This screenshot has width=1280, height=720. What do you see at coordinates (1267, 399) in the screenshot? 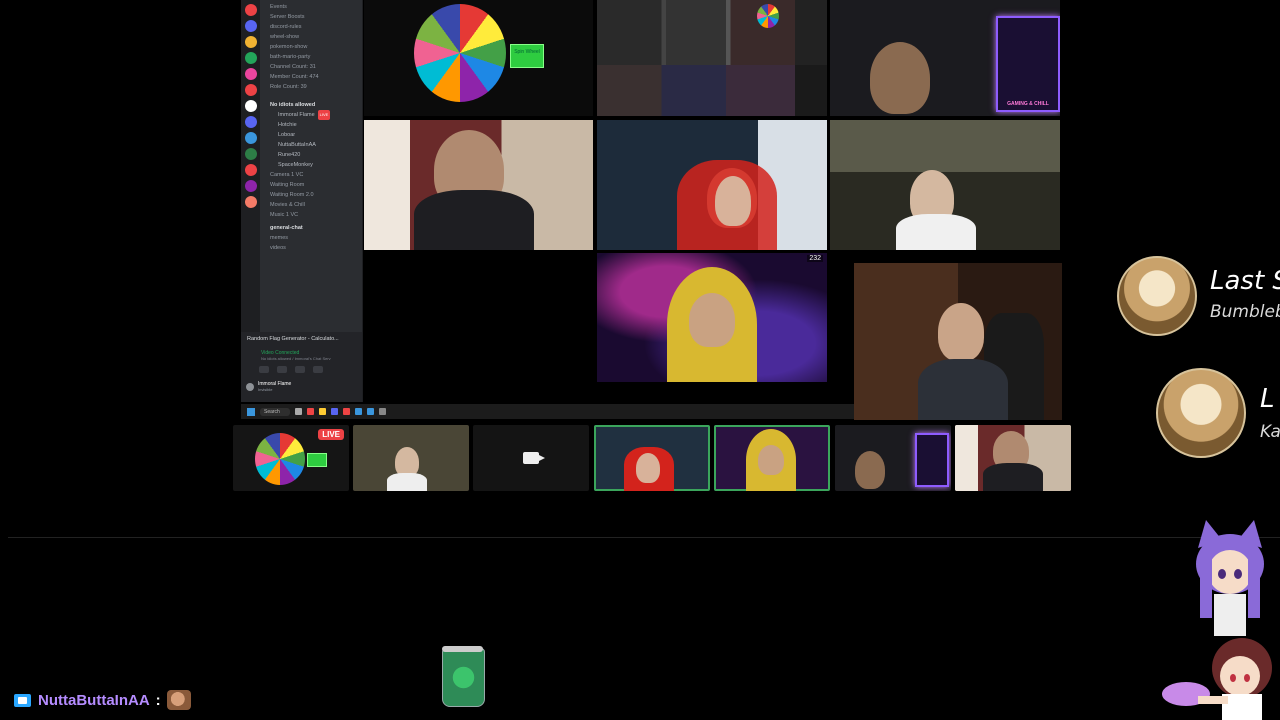
I see `event-title: L` at bounding box center [1267, 399].